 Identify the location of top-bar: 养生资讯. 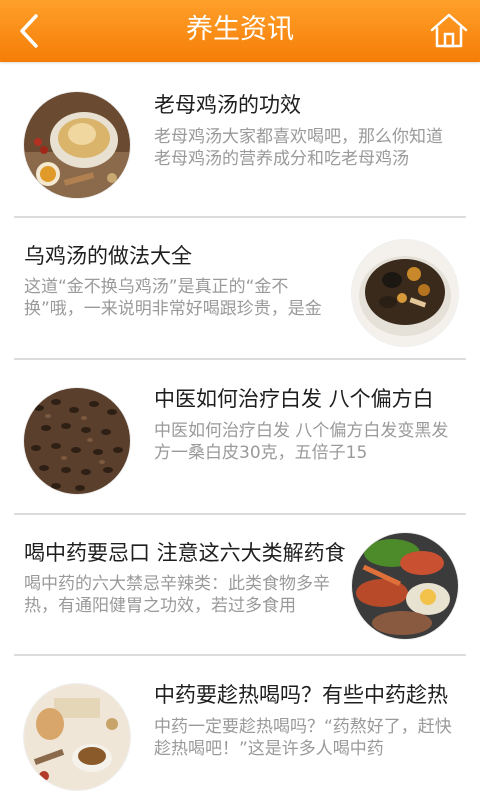
(240, 31).